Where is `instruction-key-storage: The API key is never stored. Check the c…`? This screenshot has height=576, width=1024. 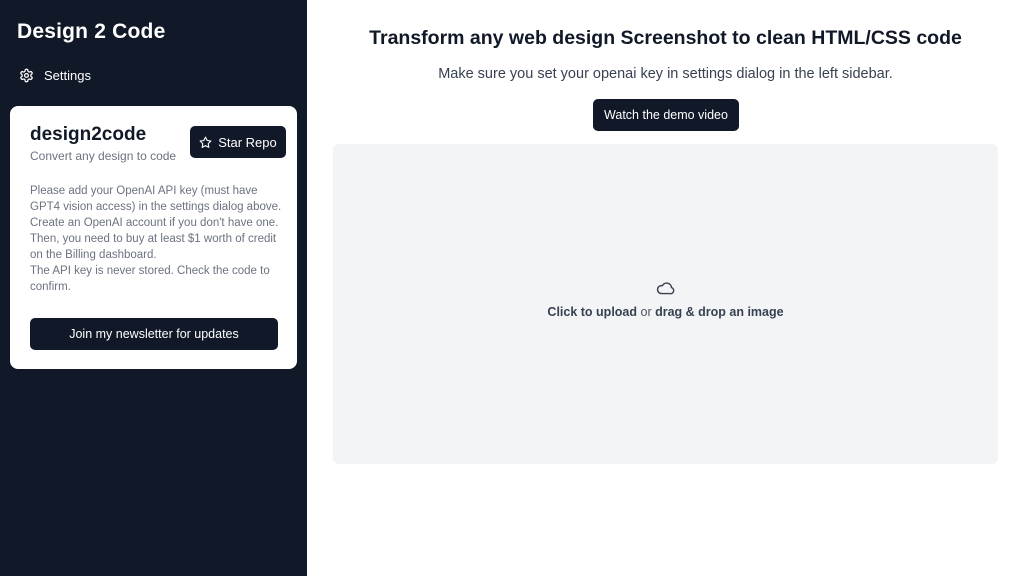 instruction-key-storage: The API key is never stored. Check the c… is located at coordinates (150, 279).